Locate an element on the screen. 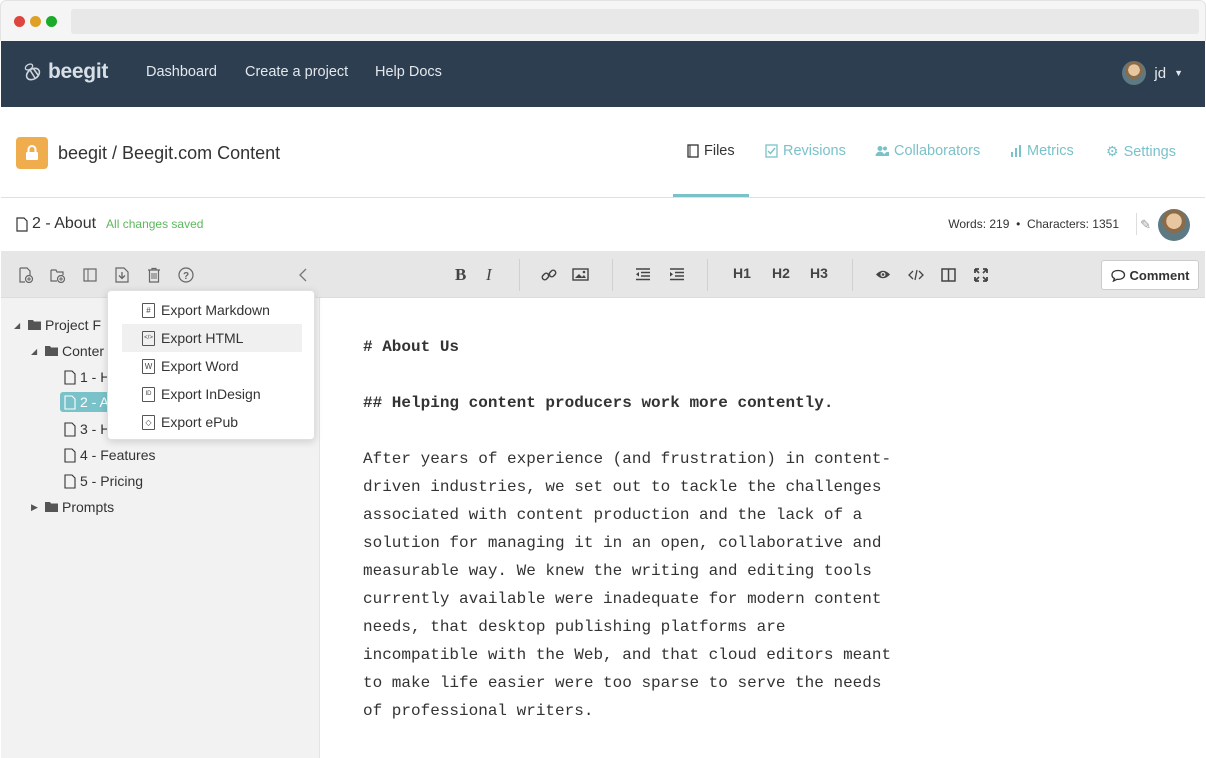 The height and width of the screenshot is (758, 1206). lock-icon is located at coordinates (32, 153).